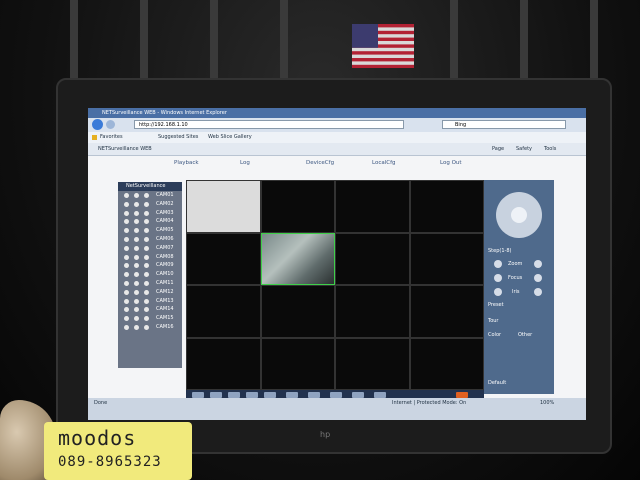 This screenshot has height=480, width=640. I want to click on camera-item: CAM16, so click(150, 327).